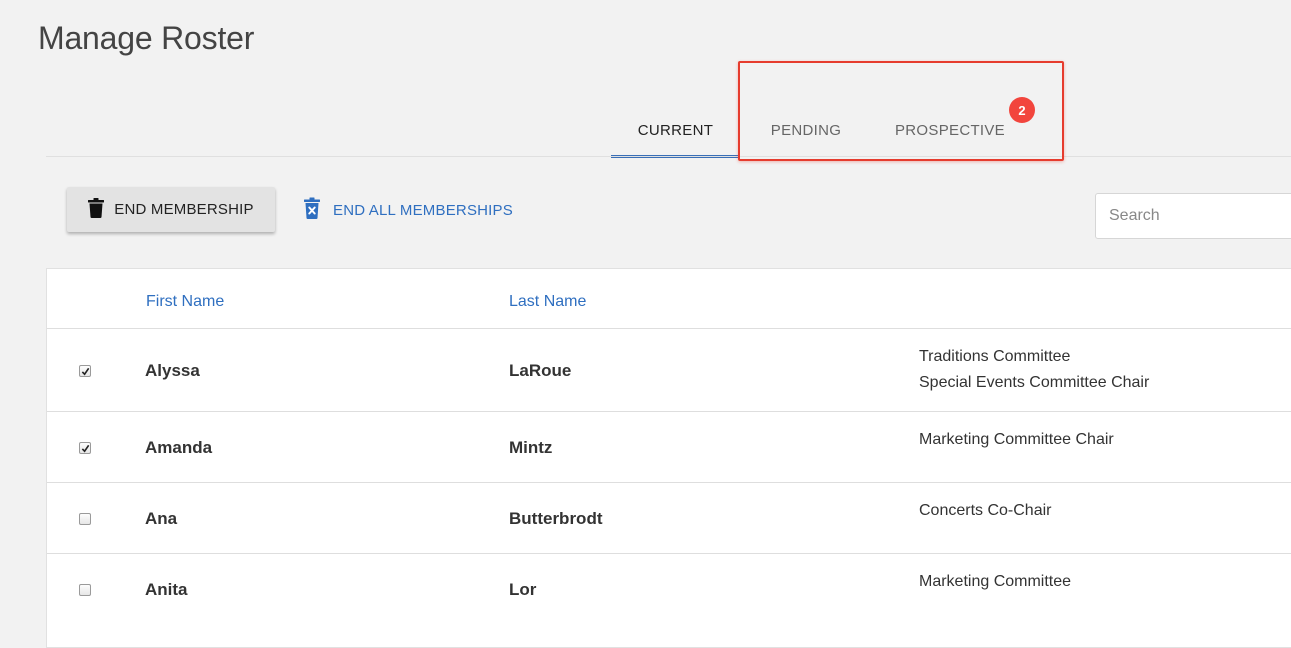 The image size is (1291, 648). I want to click on role-text: Concerts Co-Chair, so click(985, 510).